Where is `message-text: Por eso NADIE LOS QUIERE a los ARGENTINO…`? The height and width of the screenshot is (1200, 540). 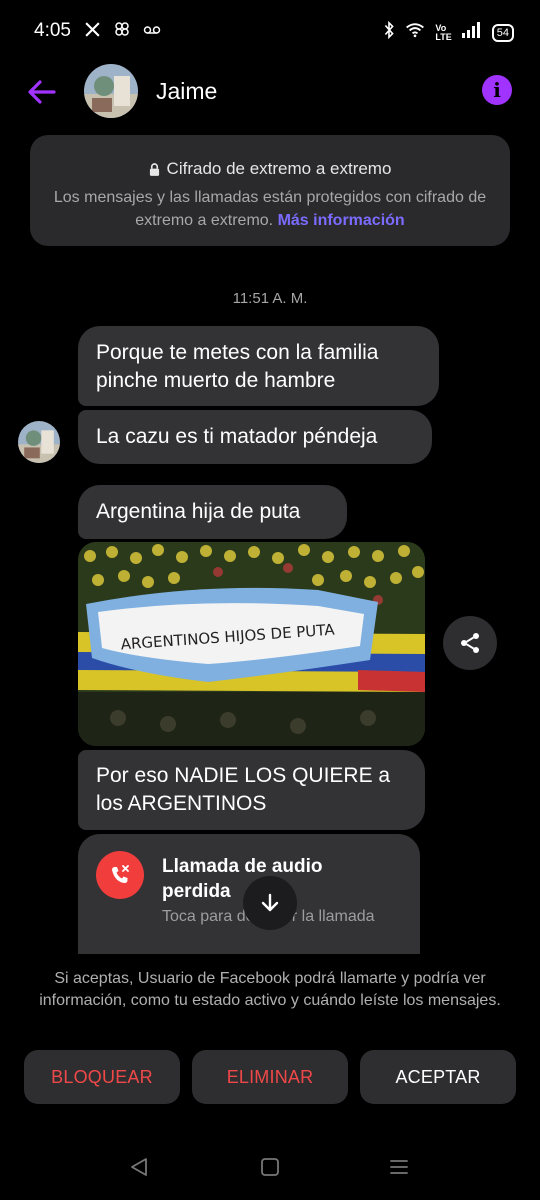 message-text: Por eso NADIE LOS QUIERE a los ARGENTINO… is located at coordinates (243, 789).